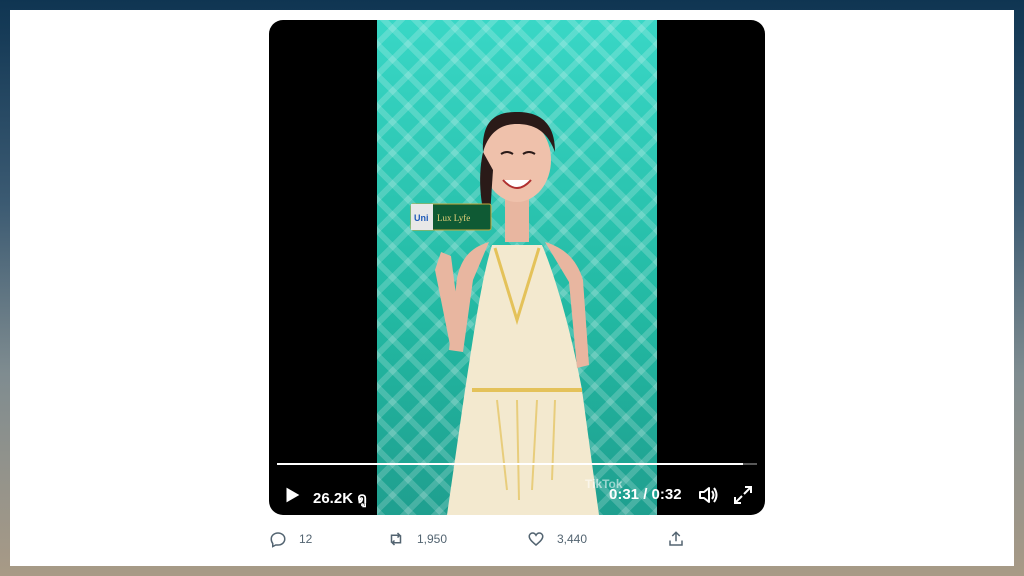 Image resolution: width=1024 pixels, height=576 pixels. Describe the element at coordinates (536, 539) in the screenshot. I see `like-icon` at that location.